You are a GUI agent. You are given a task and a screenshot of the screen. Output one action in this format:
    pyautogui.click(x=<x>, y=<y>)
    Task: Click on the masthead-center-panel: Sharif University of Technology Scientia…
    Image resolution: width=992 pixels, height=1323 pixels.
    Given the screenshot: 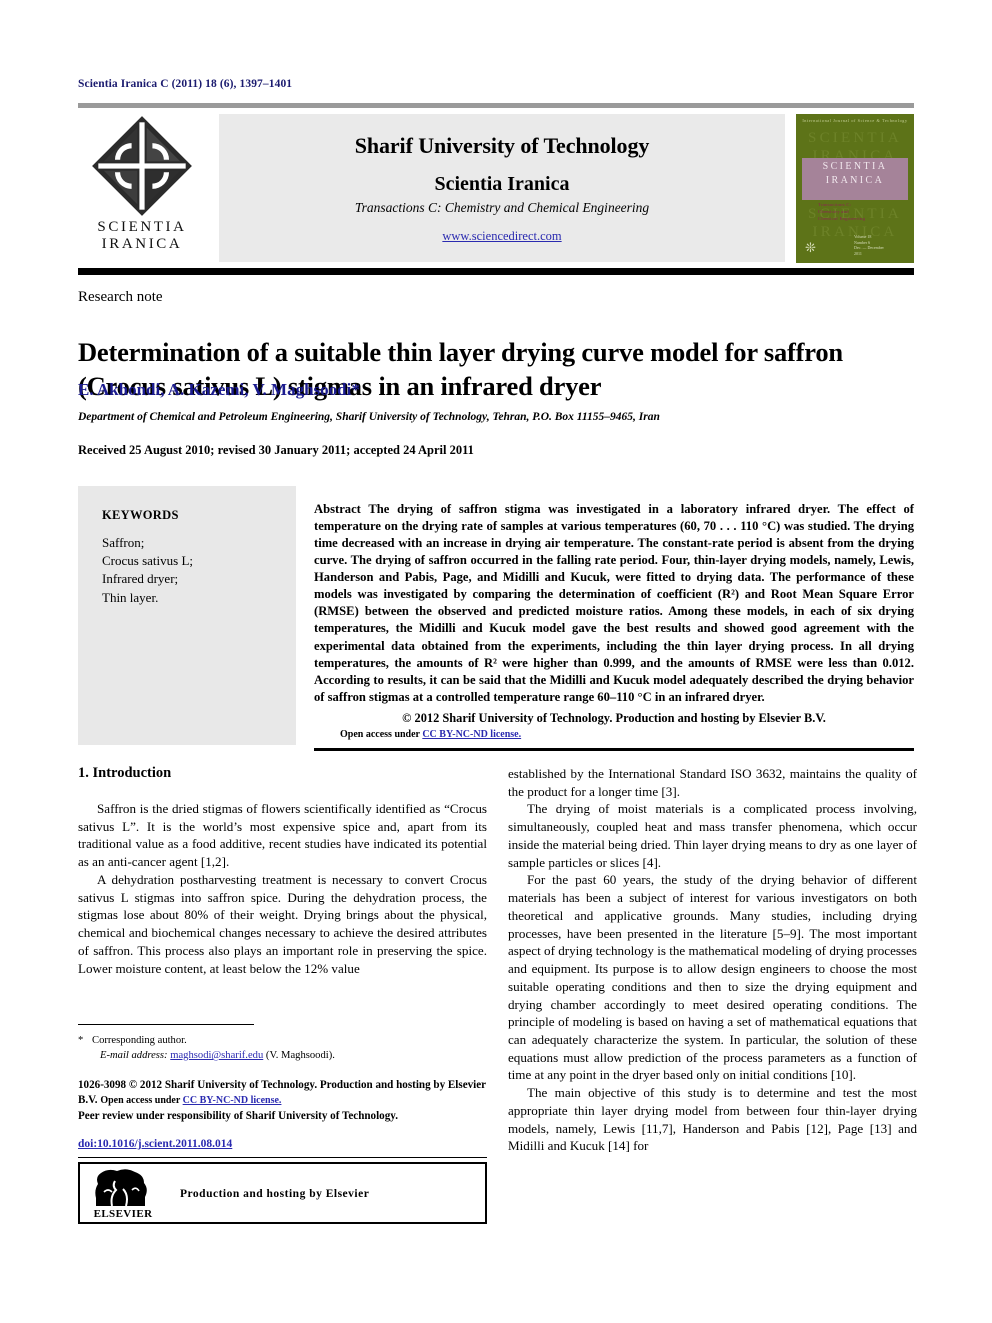 What is the action you would take?
    pyautogui.click(x=502, y=188)
    